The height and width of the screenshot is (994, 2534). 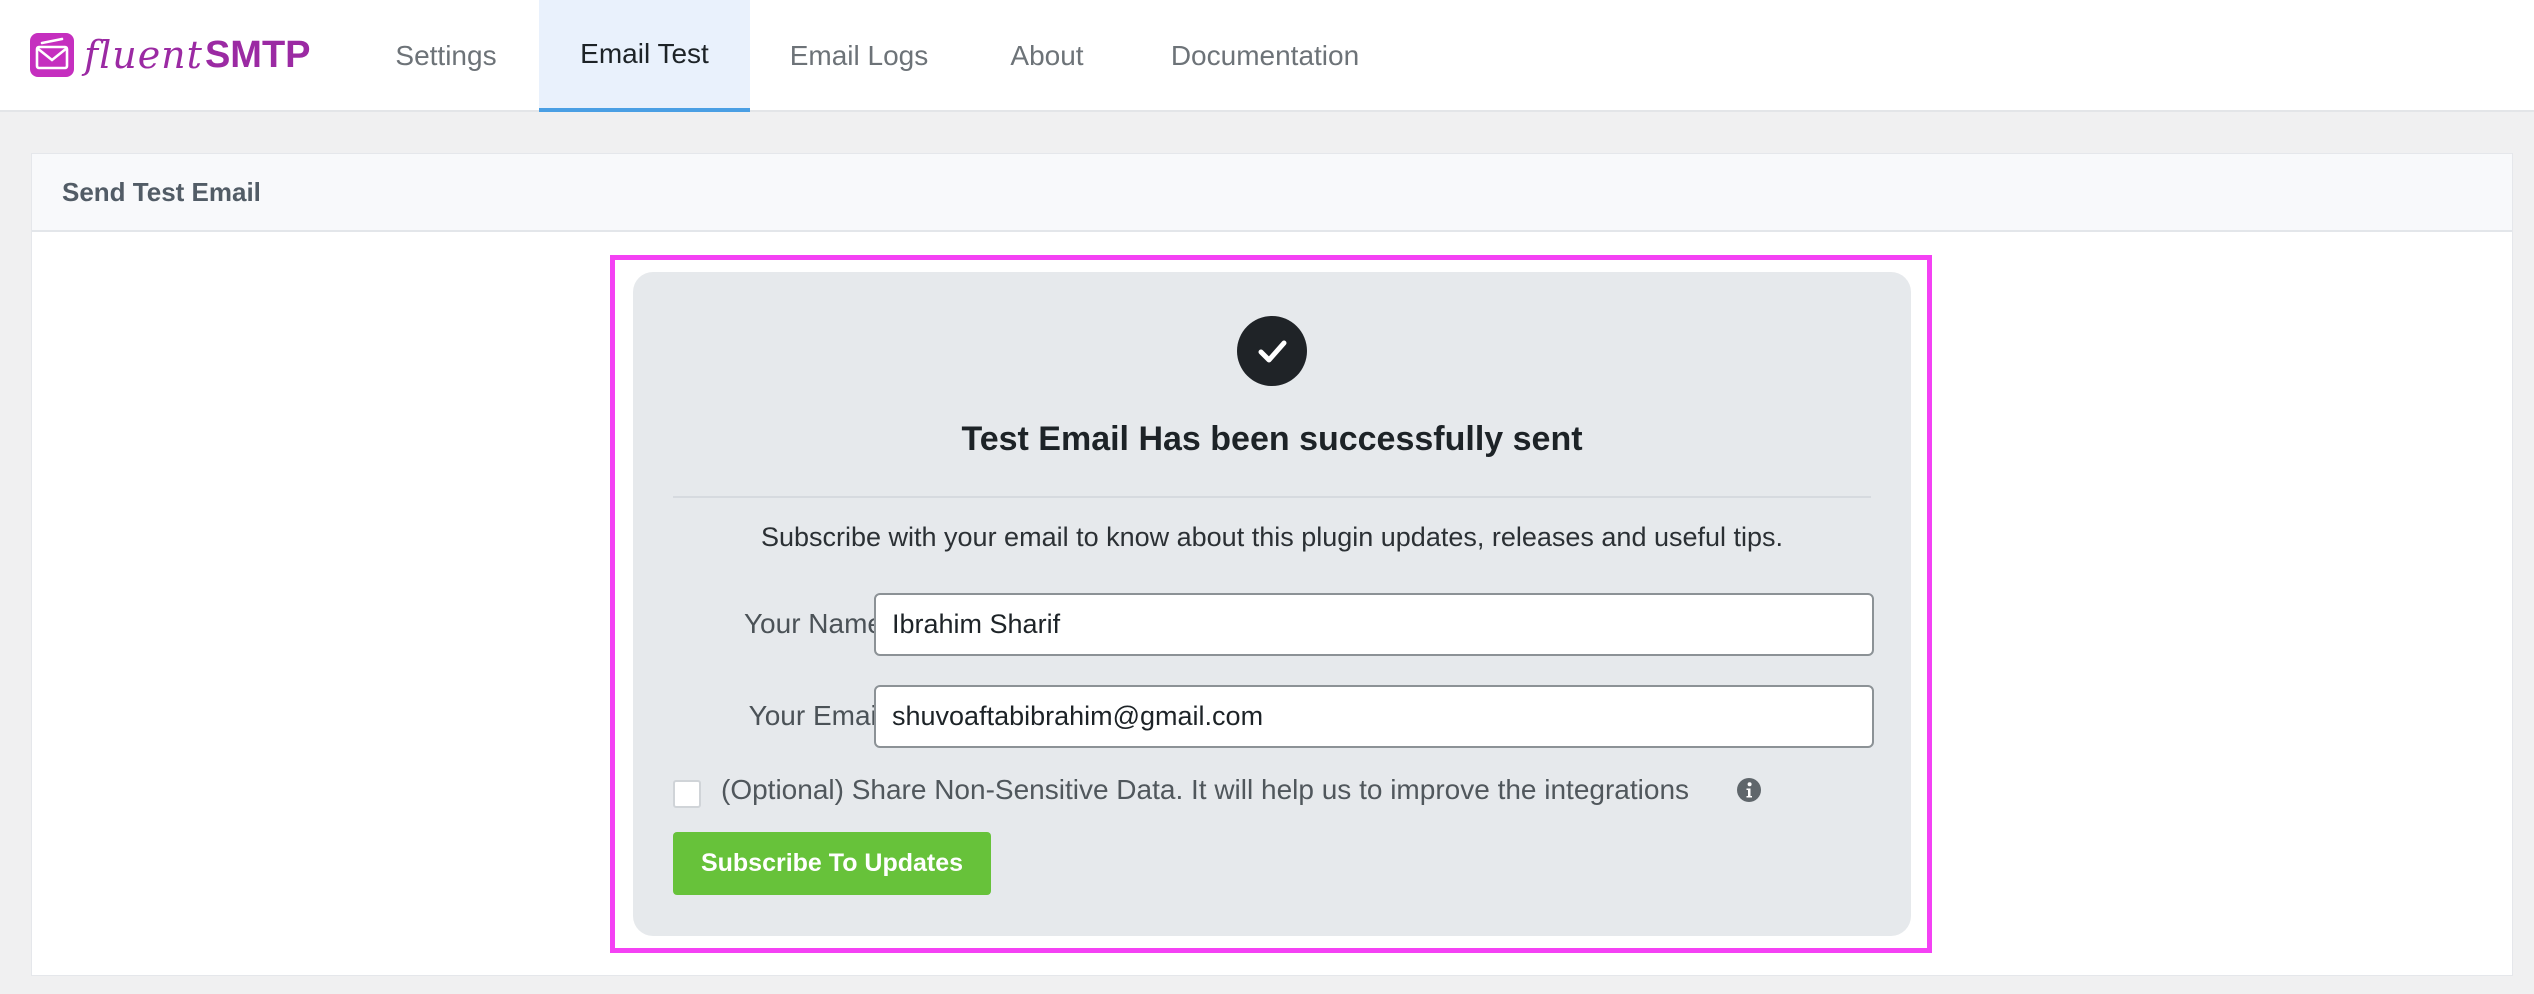 I want to click on tab-settings: Settings, so click(x=446, y=56).